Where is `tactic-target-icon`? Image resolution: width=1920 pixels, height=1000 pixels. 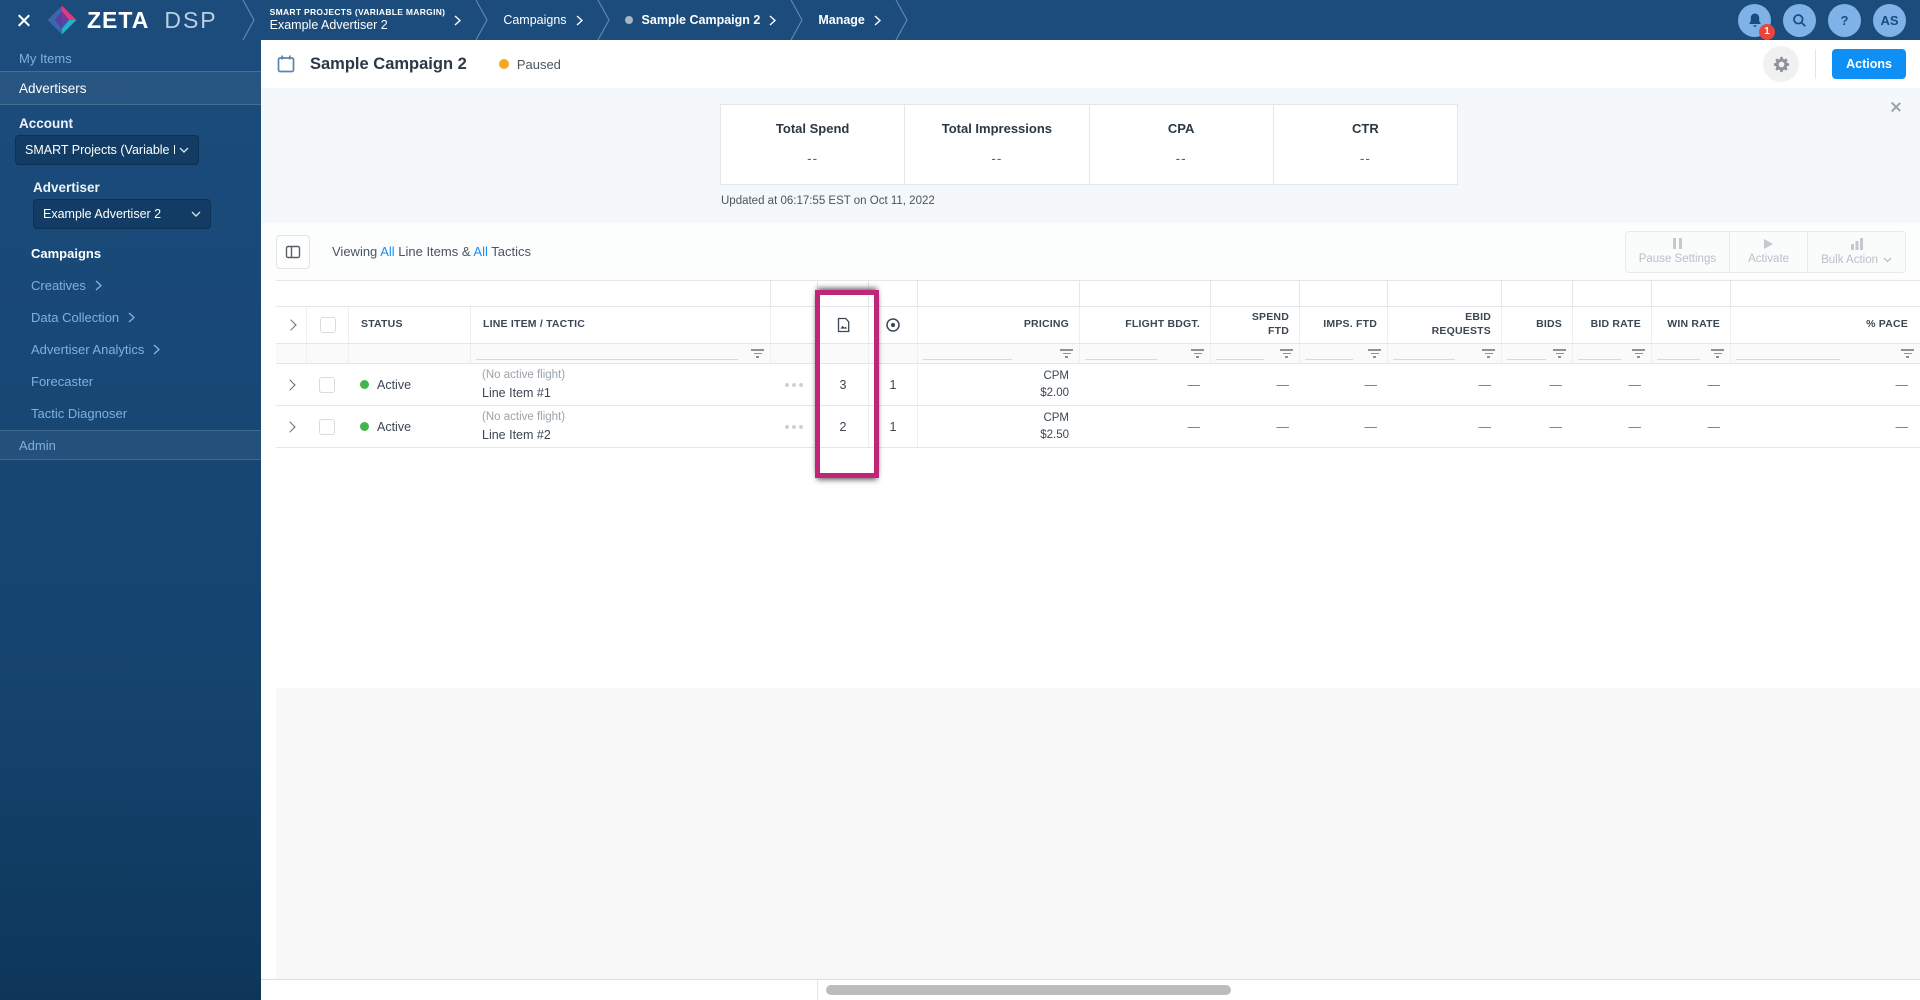 tactic-target-icon is located at coordinates (893, 325).